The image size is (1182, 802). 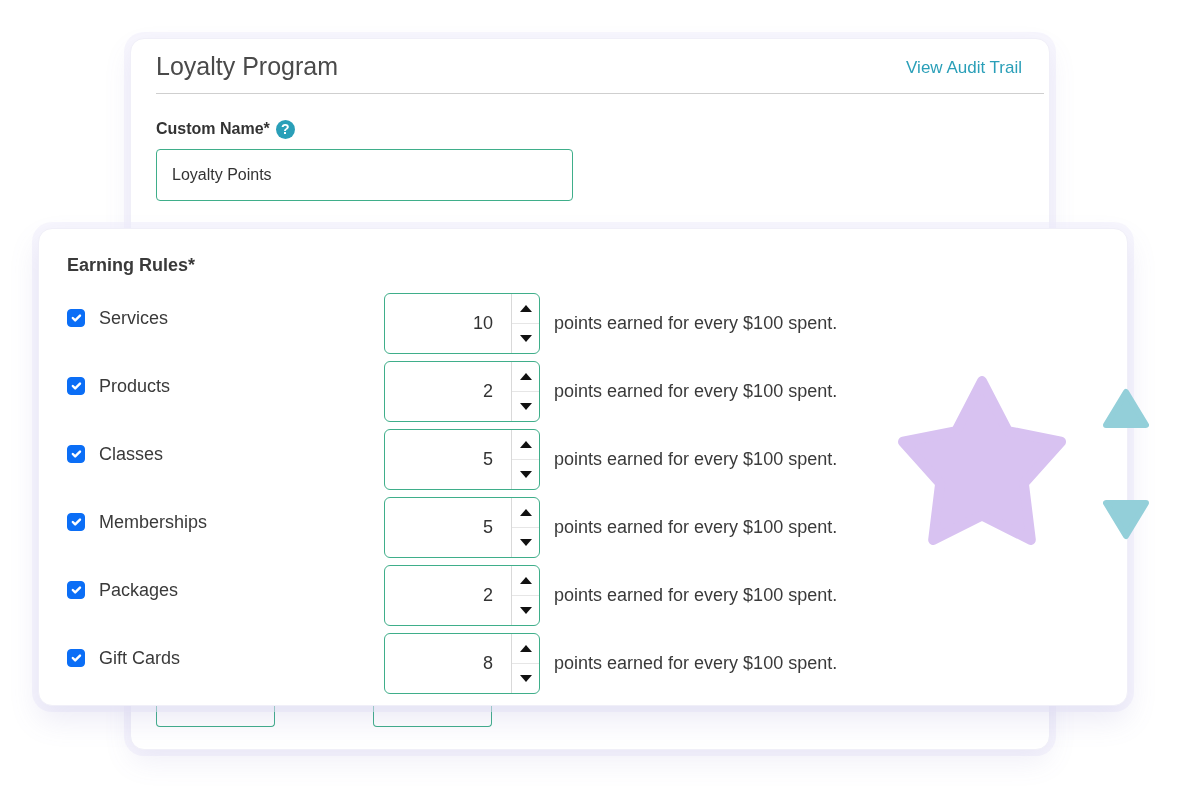 What do you see at coordinates (139, 590) in the screenshot?
I see `rule-label: Packages` at bounding box center [139, 590].